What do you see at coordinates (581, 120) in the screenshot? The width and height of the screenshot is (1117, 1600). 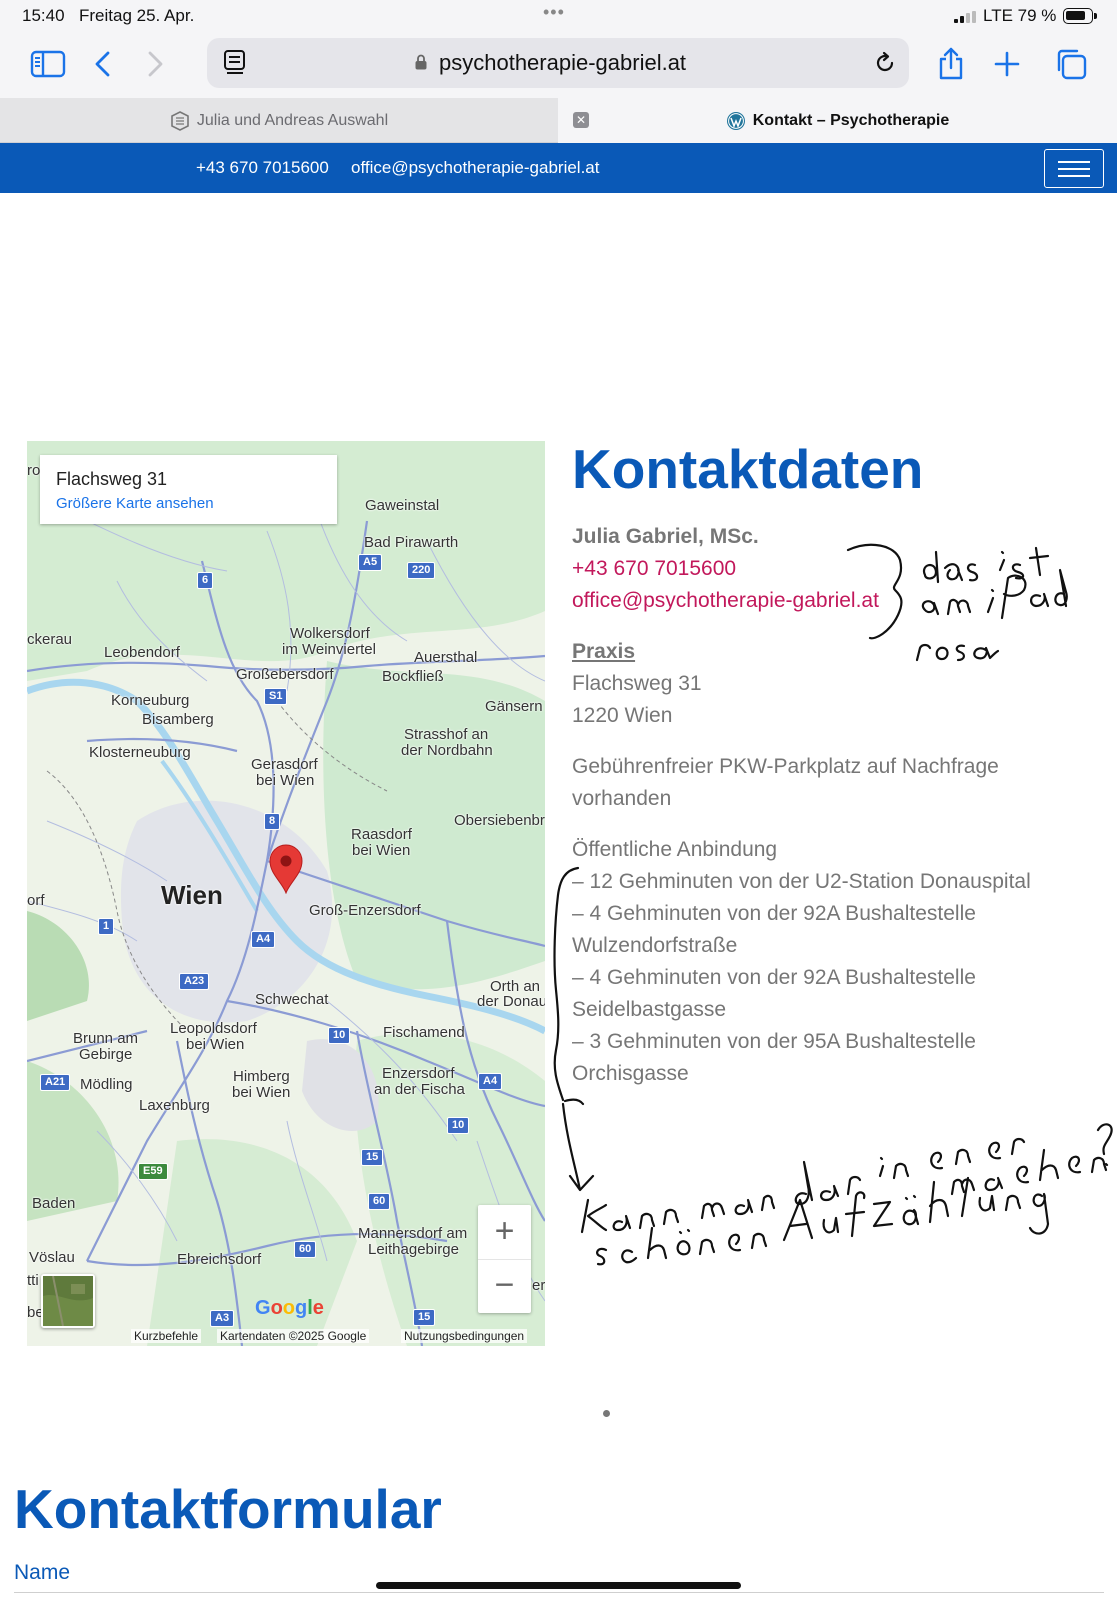 I see `close-tab-icon: ✕` at bounding box center [581, 120].